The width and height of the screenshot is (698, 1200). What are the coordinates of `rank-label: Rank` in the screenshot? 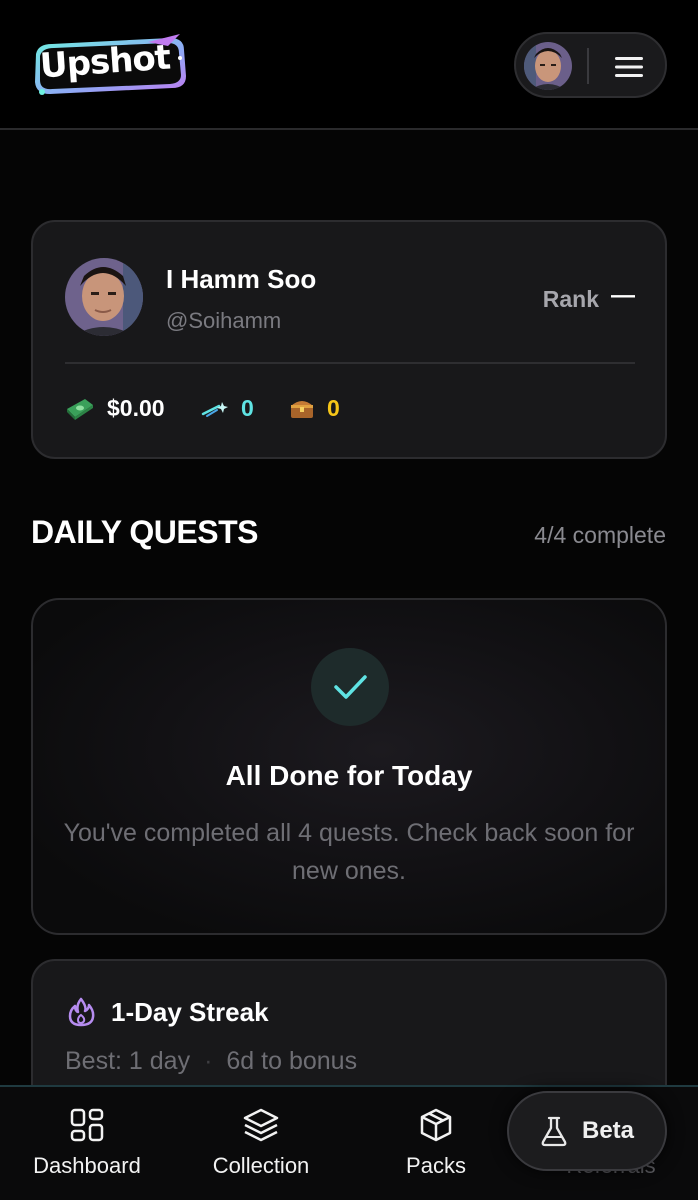 It's located at (570, 299).